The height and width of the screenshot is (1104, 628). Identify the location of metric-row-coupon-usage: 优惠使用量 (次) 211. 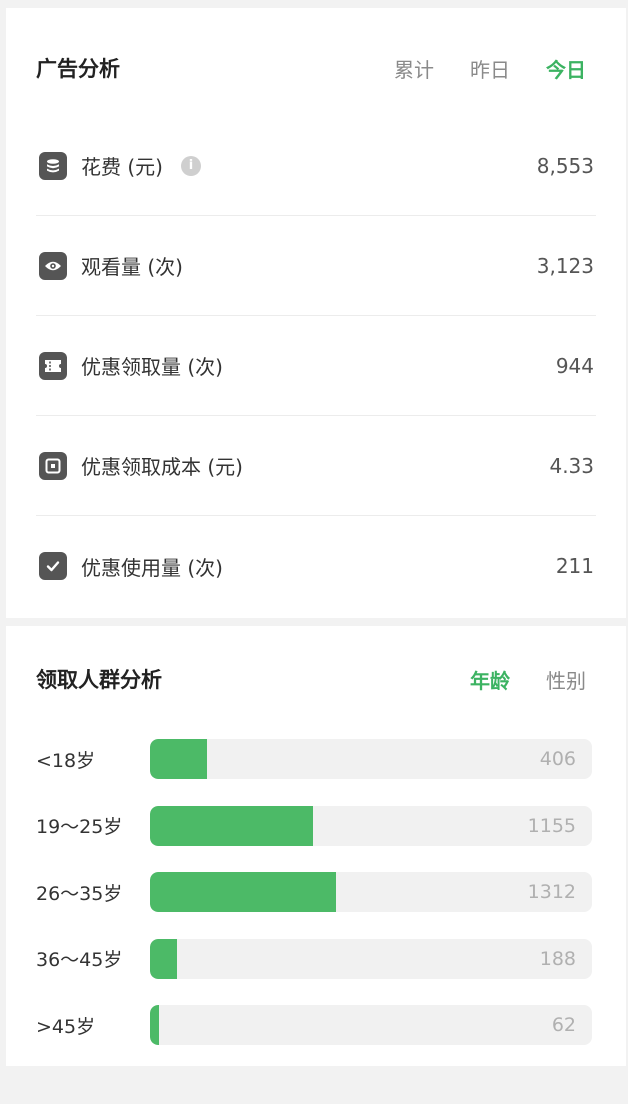
(316, 566).